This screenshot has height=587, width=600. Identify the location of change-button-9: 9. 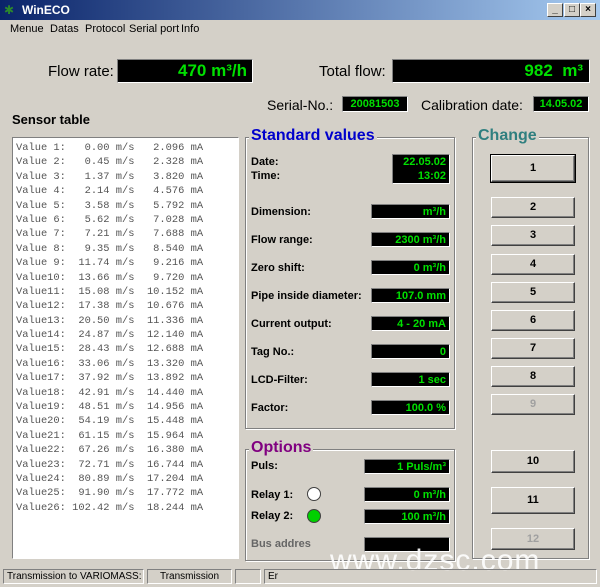
(533, 404).